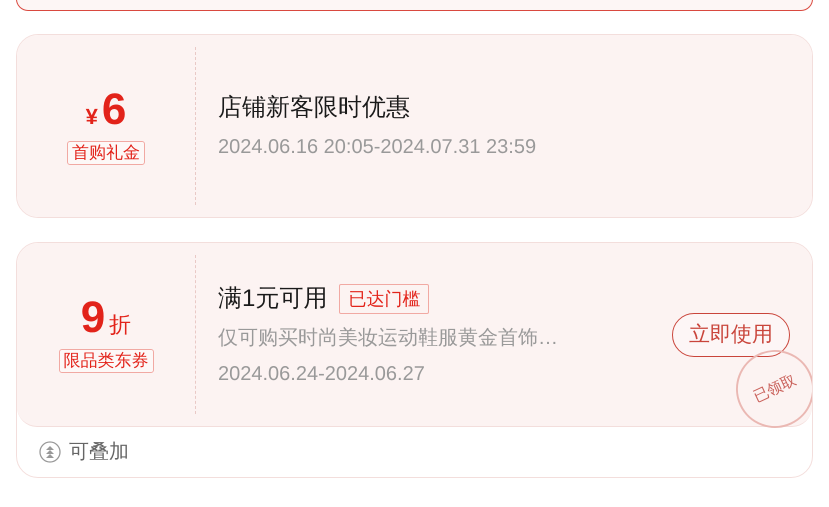 The height and width of the screenshot is (507, 829). I want to click on validity-period: 2024.06.16 20:05-2024.07.31 23:59, so click(378, 147).